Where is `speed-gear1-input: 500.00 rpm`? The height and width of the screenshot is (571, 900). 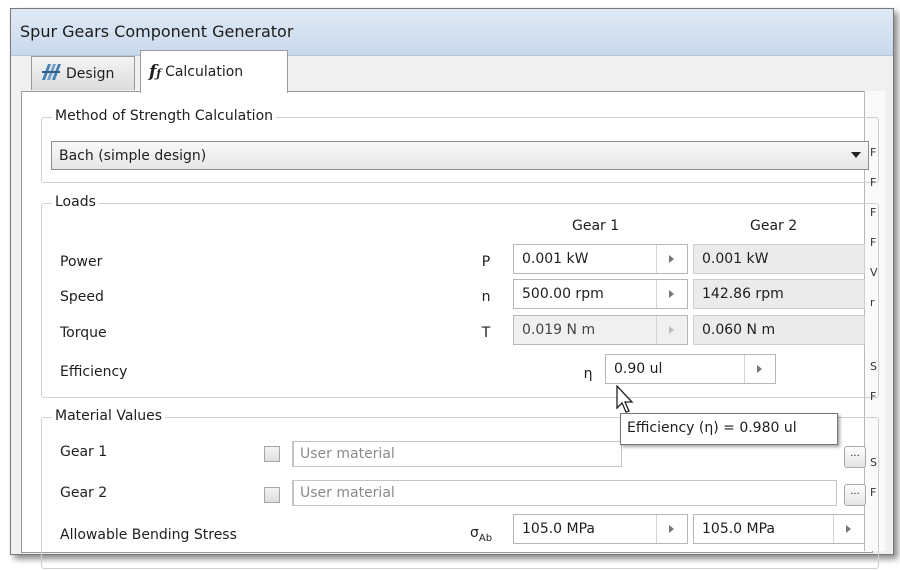 speed-gear1-input: 500.00 rpm is located at coordinates (600, 294).